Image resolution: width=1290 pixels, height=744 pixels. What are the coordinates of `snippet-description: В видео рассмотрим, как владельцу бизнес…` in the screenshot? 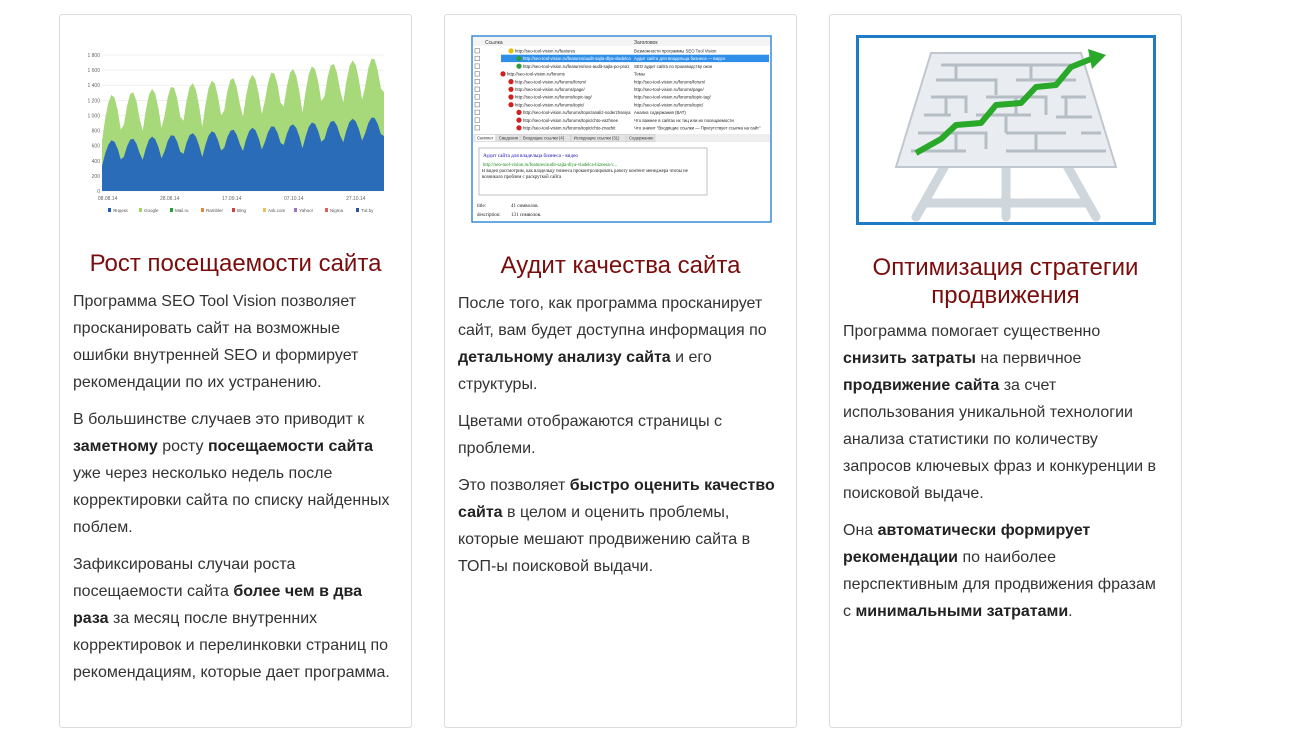 It's located at (585, 174).